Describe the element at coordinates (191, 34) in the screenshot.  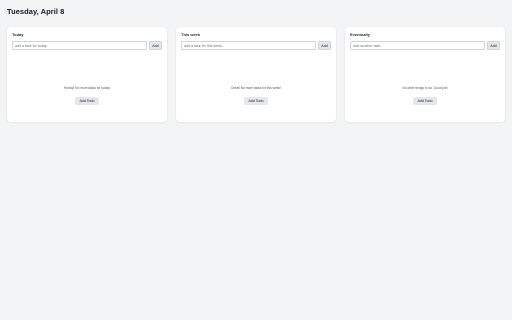
I see `column-title: This week` at that location.